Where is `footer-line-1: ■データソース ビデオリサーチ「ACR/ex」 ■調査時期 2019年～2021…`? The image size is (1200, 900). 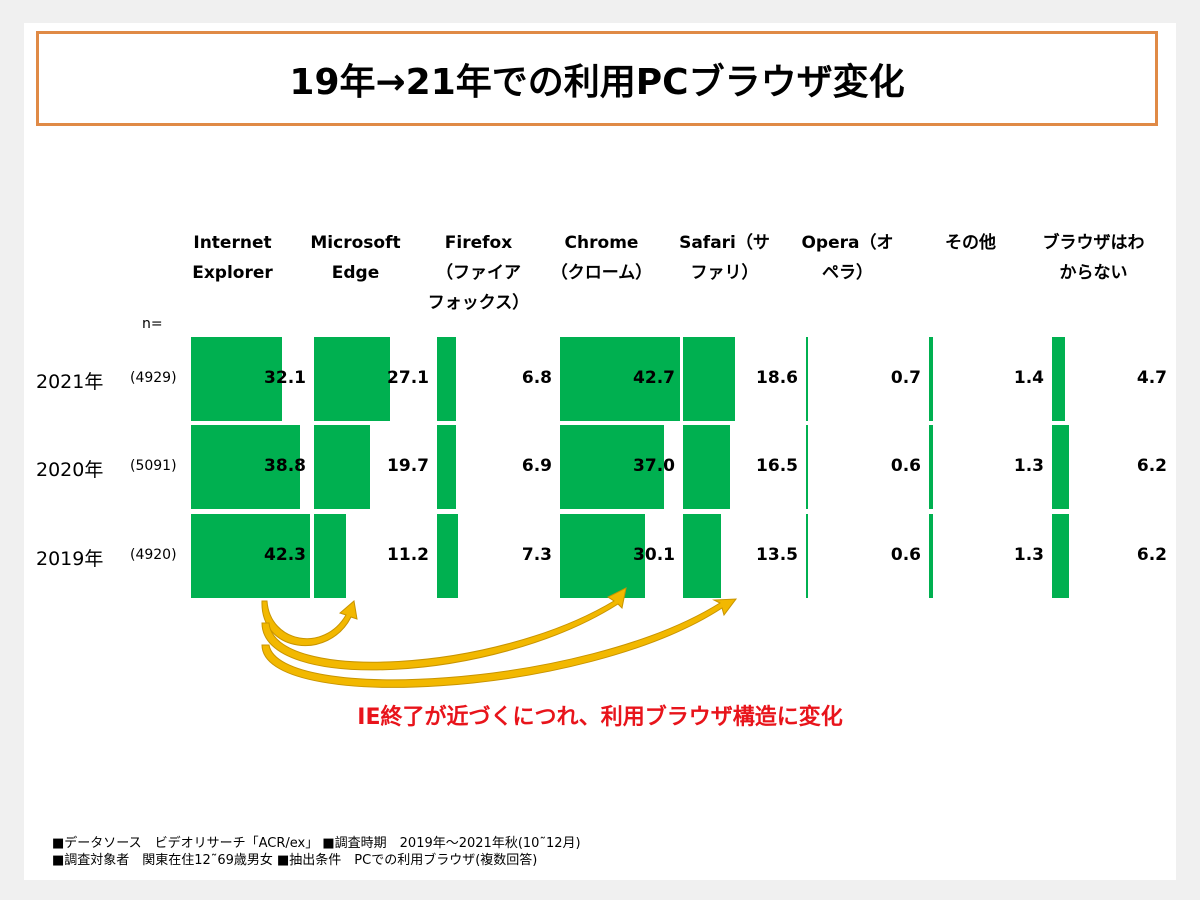
footer-line-1: ■データソース ビデオリサーチ「ACR/ex」 ■調査時期 2019年～2021… is located at coordinates (316, 843).